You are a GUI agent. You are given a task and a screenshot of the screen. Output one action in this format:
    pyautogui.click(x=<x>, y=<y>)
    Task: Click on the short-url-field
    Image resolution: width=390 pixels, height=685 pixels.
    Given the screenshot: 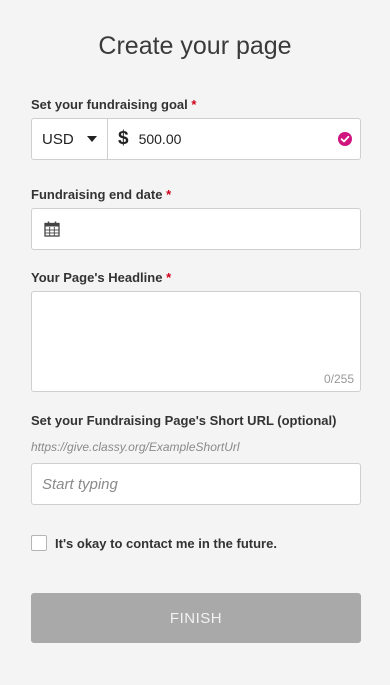 What is the action you would take?
    pyautogui.click(x=196, y=484)
    